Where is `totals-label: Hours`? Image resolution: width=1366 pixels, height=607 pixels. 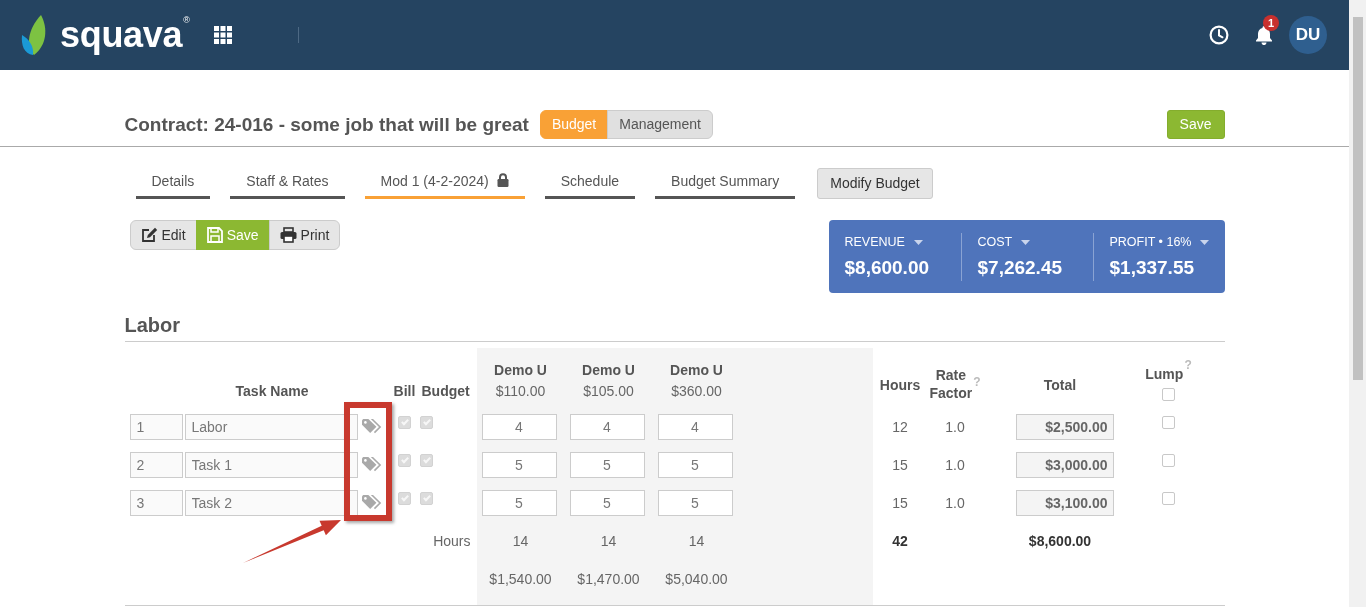 totals-label: Hours is located at coordinates (452, 540).